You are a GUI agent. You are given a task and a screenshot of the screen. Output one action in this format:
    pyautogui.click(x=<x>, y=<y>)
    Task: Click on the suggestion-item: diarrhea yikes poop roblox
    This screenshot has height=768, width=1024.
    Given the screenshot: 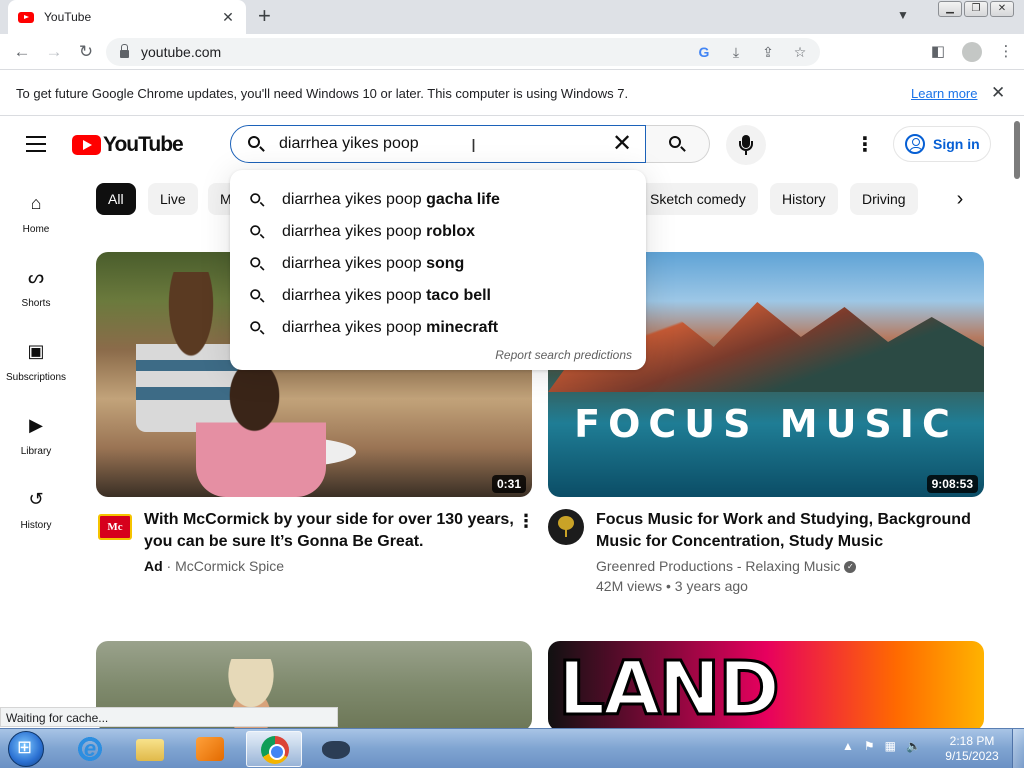 What is the action you would take?
    pyautogui.click(x=438, y=232)
    